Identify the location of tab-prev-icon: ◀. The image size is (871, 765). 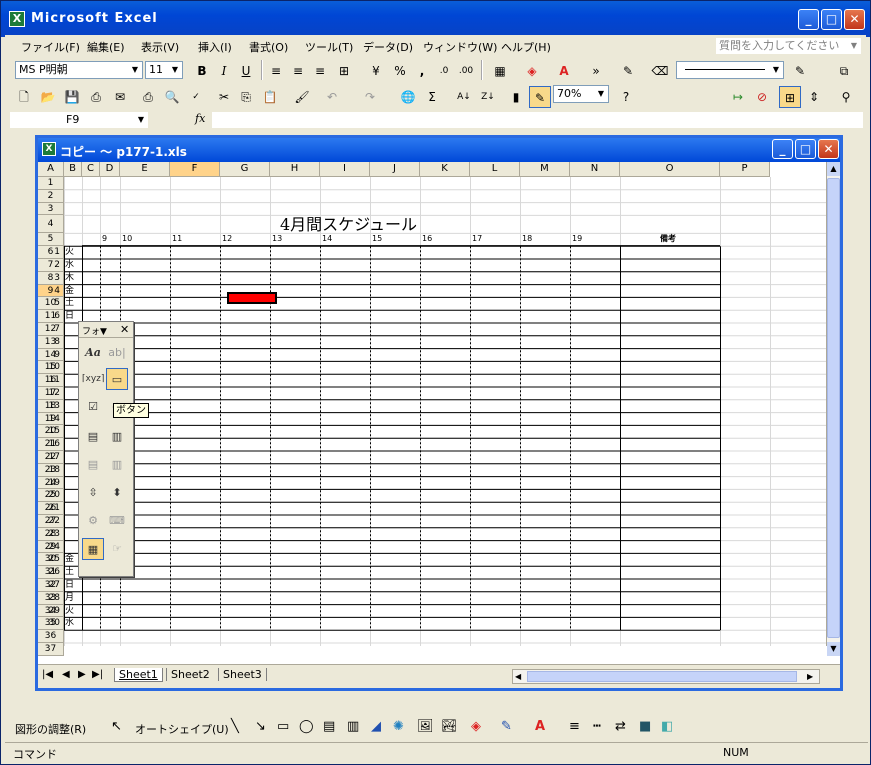
(66, 674).